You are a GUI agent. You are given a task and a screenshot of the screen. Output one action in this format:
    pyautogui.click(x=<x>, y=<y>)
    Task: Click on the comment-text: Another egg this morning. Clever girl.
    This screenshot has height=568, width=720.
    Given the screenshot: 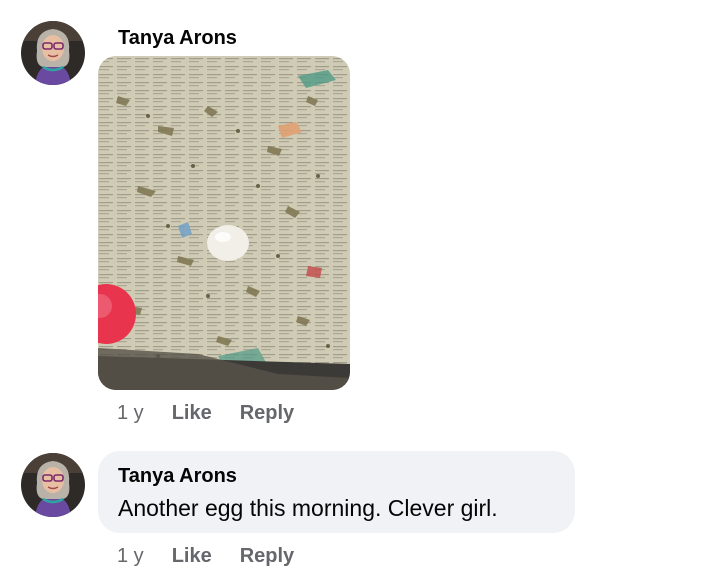 What is the action you would take?
    pyautogui.click(x=308, y=508)
    